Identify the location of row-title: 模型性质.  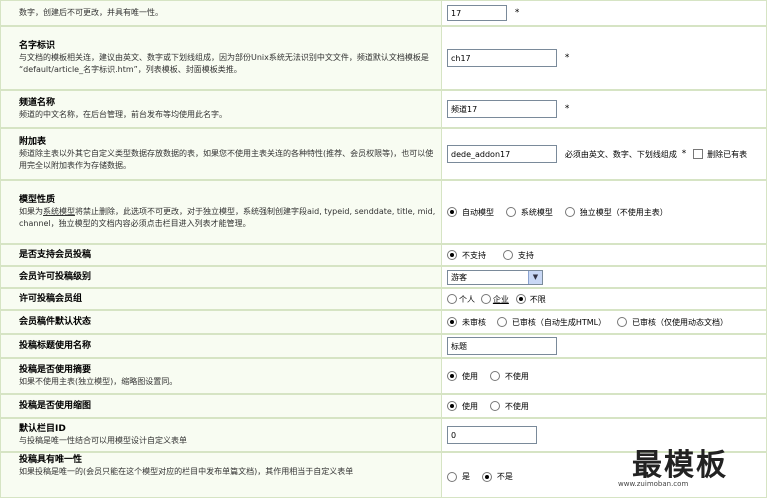
(37, 199).